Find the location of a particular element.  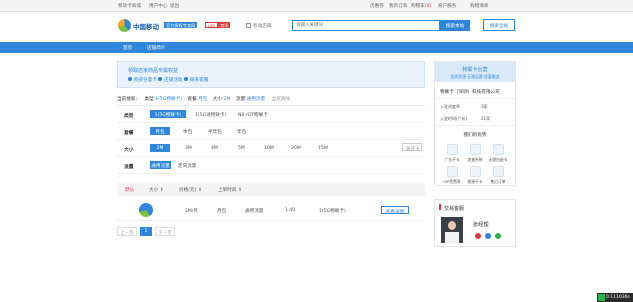

link-coupons: 优惠券 is located at coordinates (377, 6).